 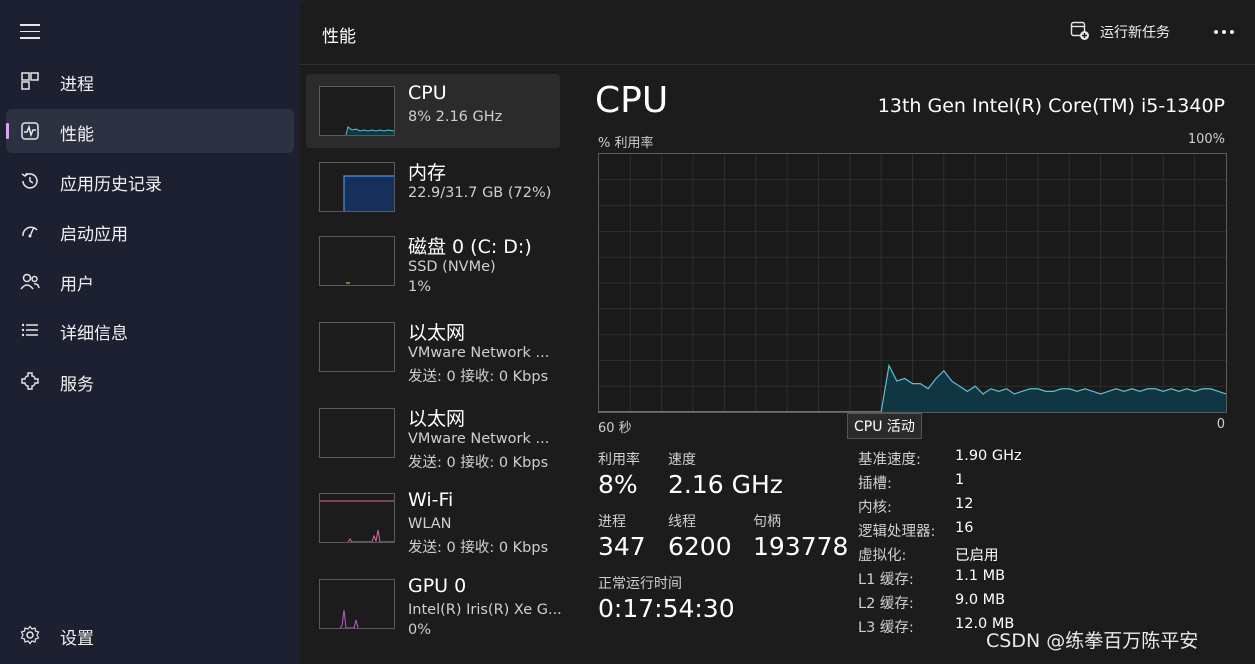 What do you see at coordinates (30, 232) in the screenshot?
I see `startup-icon` at bounding box center [30, 232].